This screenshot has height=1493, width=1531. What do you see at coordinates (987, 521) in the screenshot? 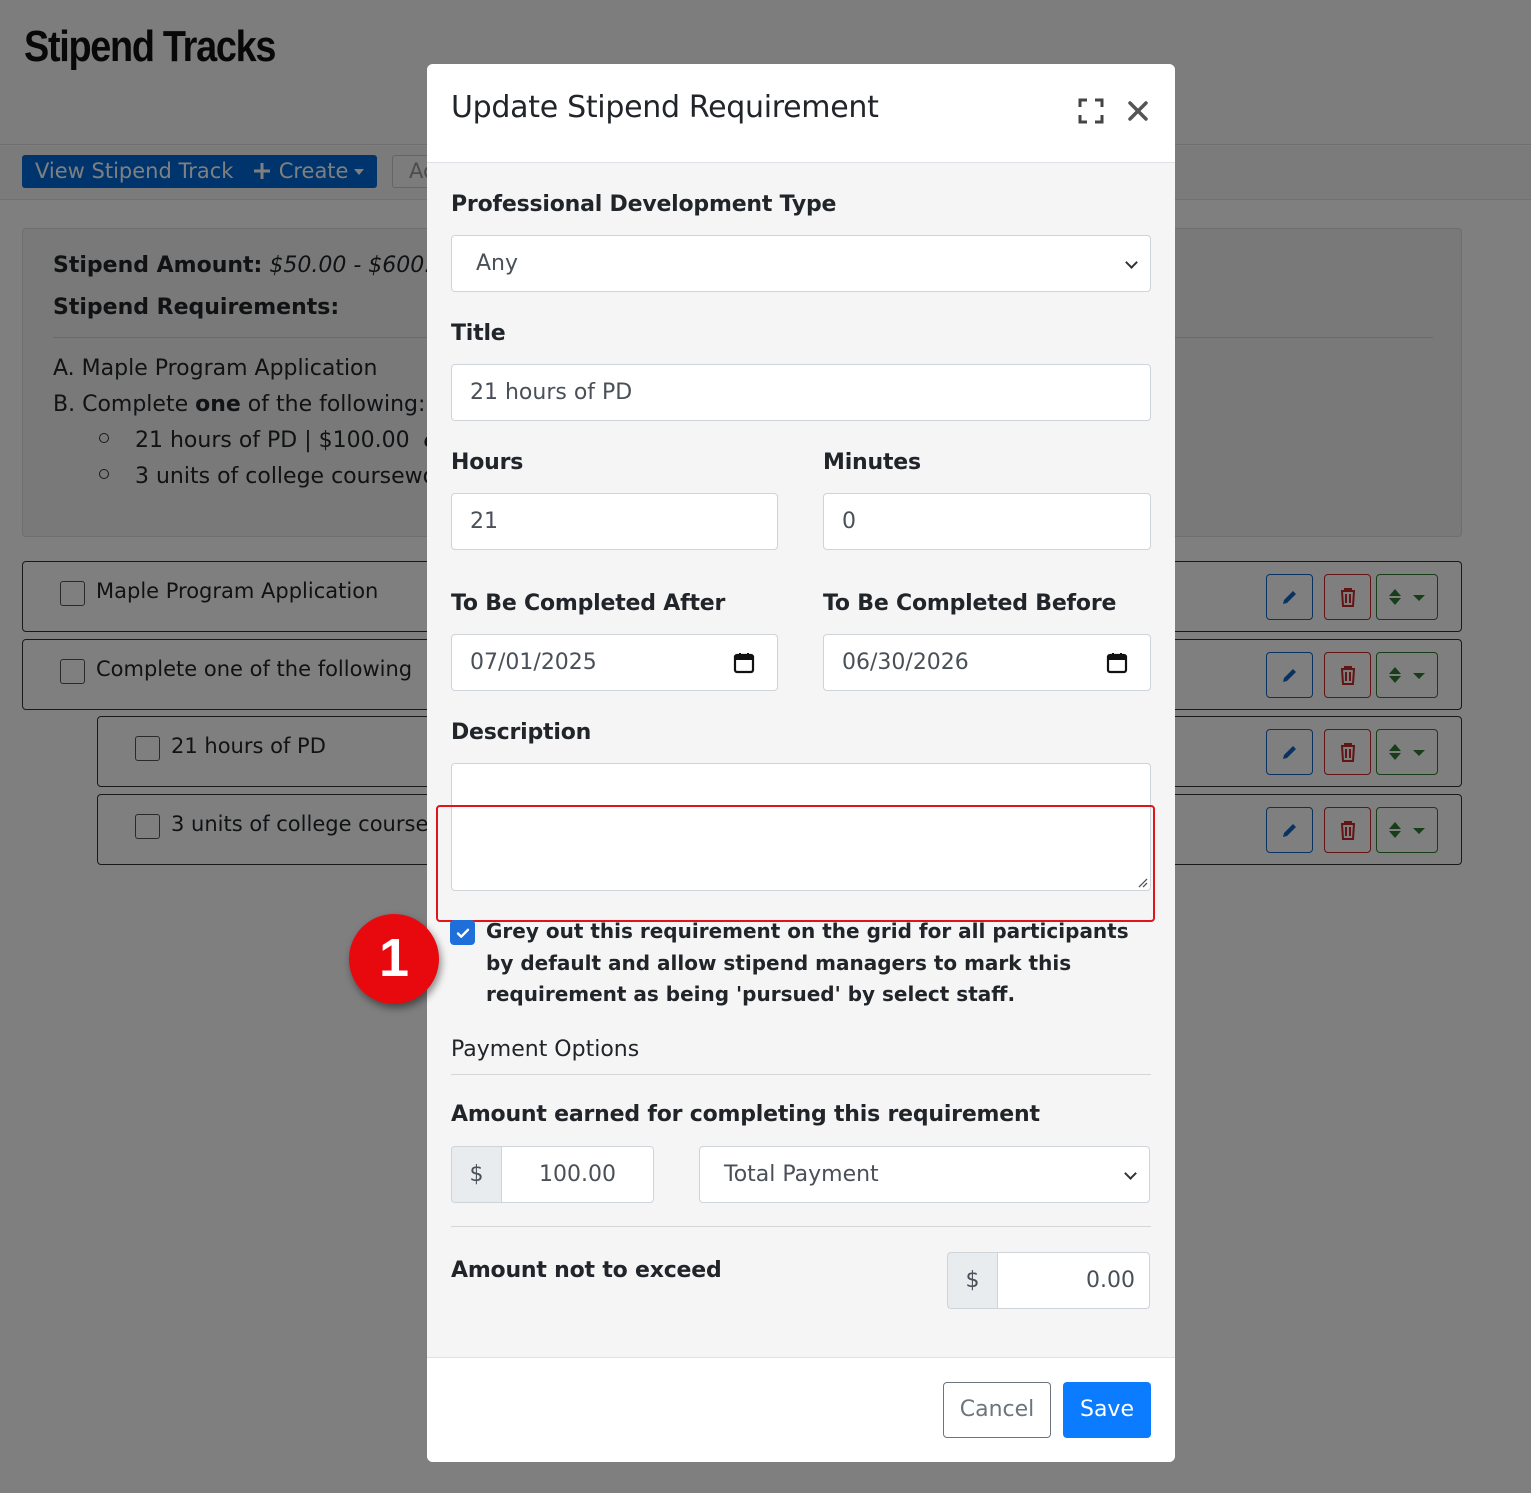
I see `minutes-input: 0` at bounding box center [987, 521].